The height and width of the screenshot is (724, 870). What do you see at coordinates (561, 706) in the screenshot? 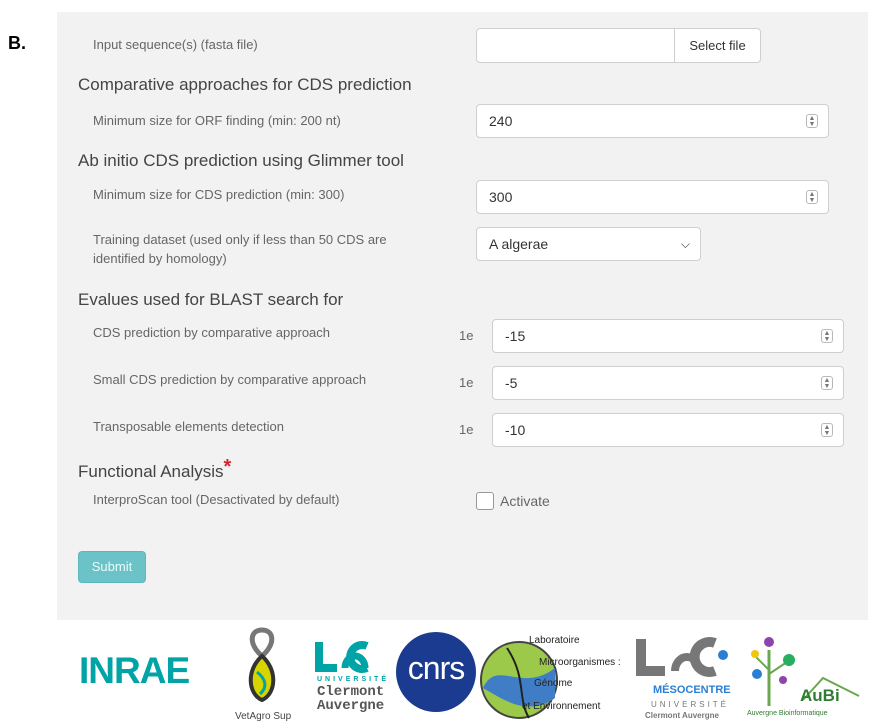
I see `lmge-text-4: et Environnement` at bounding box center [561, 706].